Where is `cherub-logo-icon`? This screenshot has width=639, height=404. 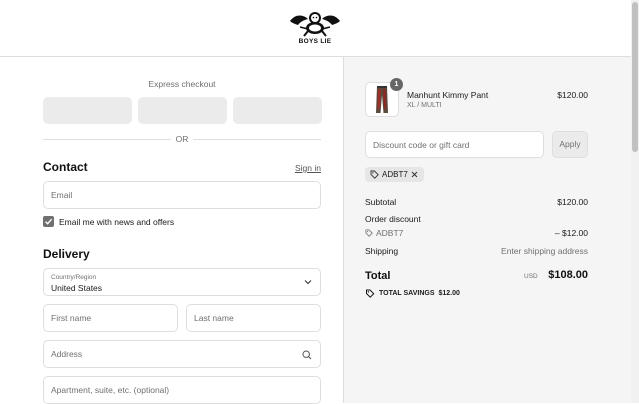 cherub-logo-icon is located at coordinates (315, 24).